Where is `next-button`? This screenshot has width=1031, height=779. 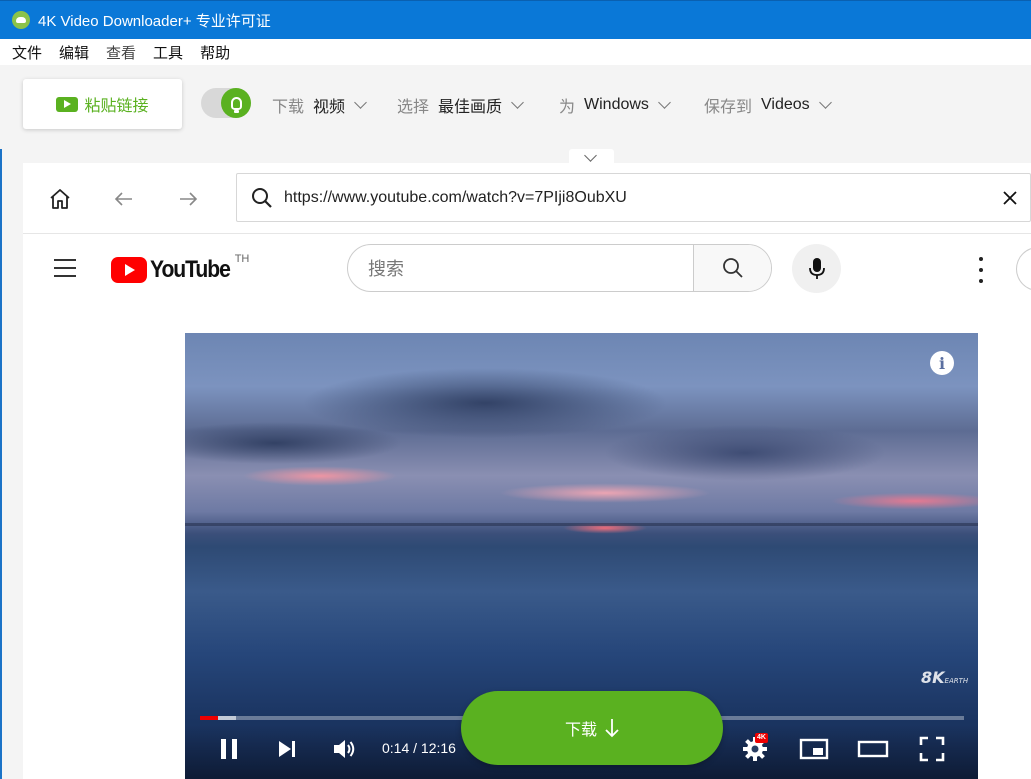
next-button is located at coordinates (287, 749).